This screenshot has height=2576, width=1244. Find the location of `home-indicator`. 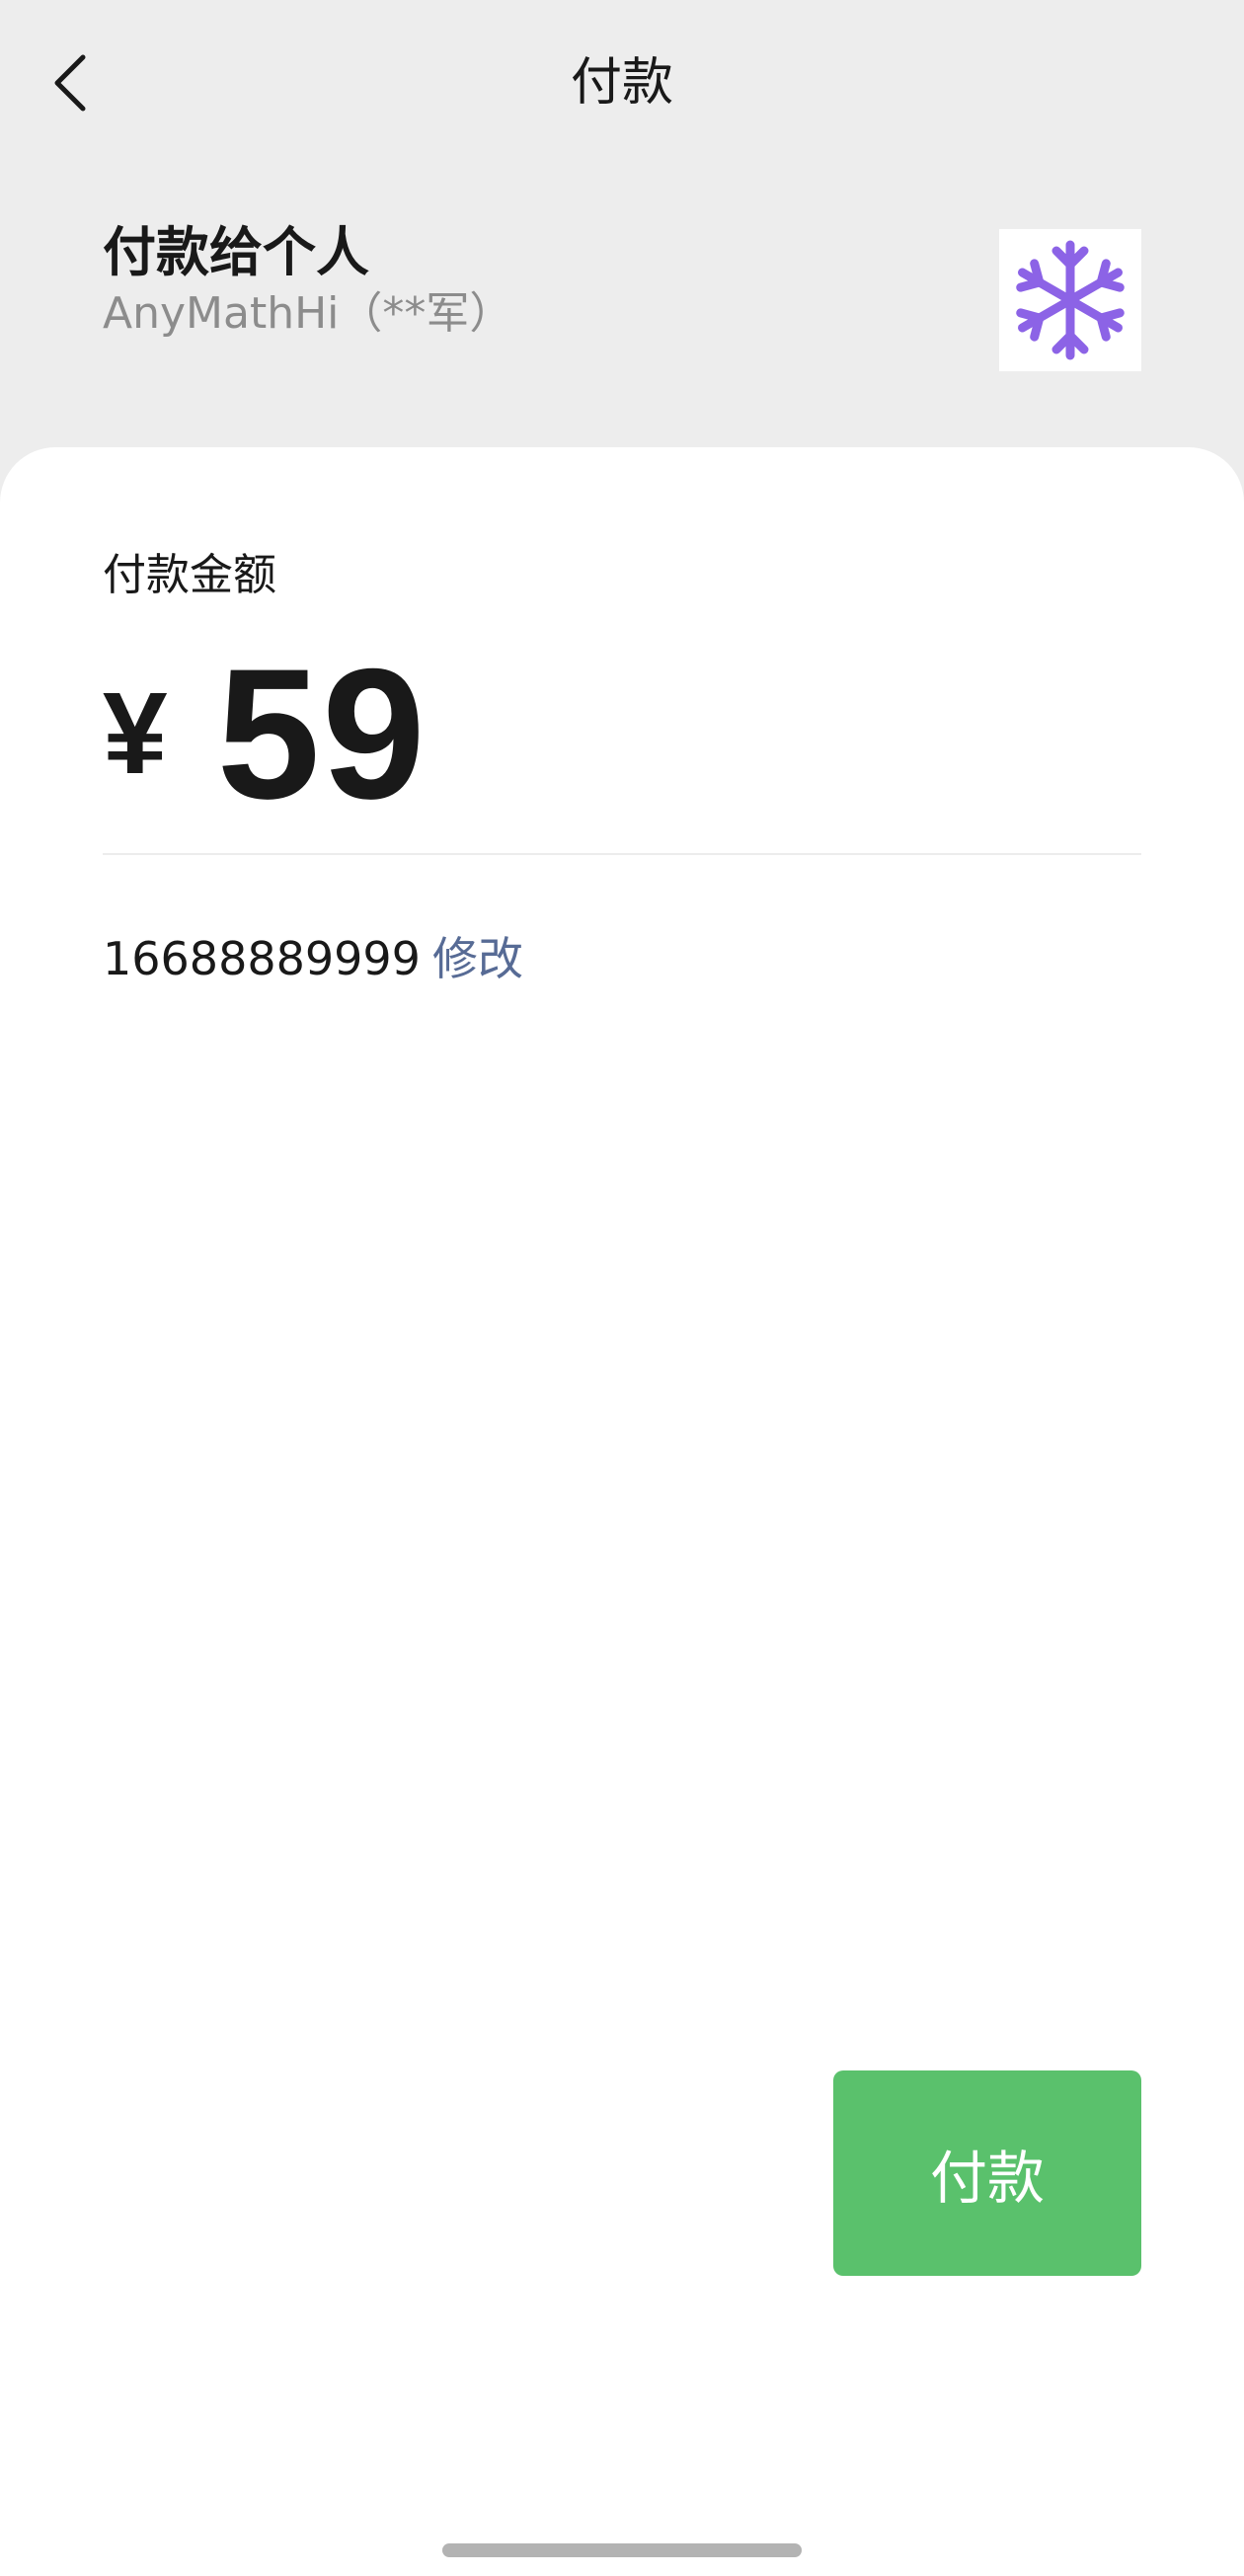

home-indicator is located at coordinates (622, 2550).